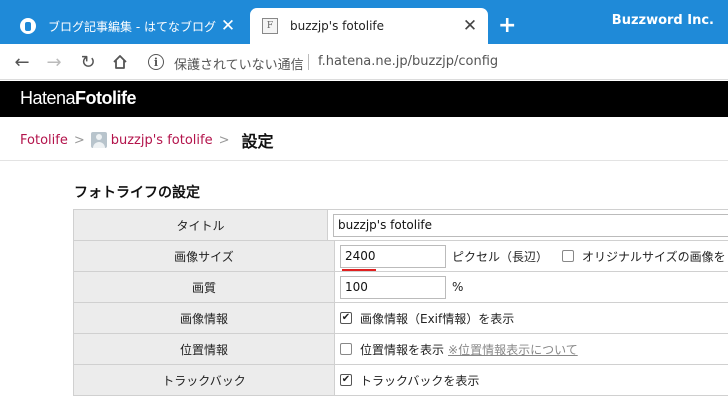 The height and width of the screenshot is (400, 728). What do you see at coordinates (420, 380) in the screenshot?
I see `trackback-label: トラックバックを表示` at bounding box center [420, 380].